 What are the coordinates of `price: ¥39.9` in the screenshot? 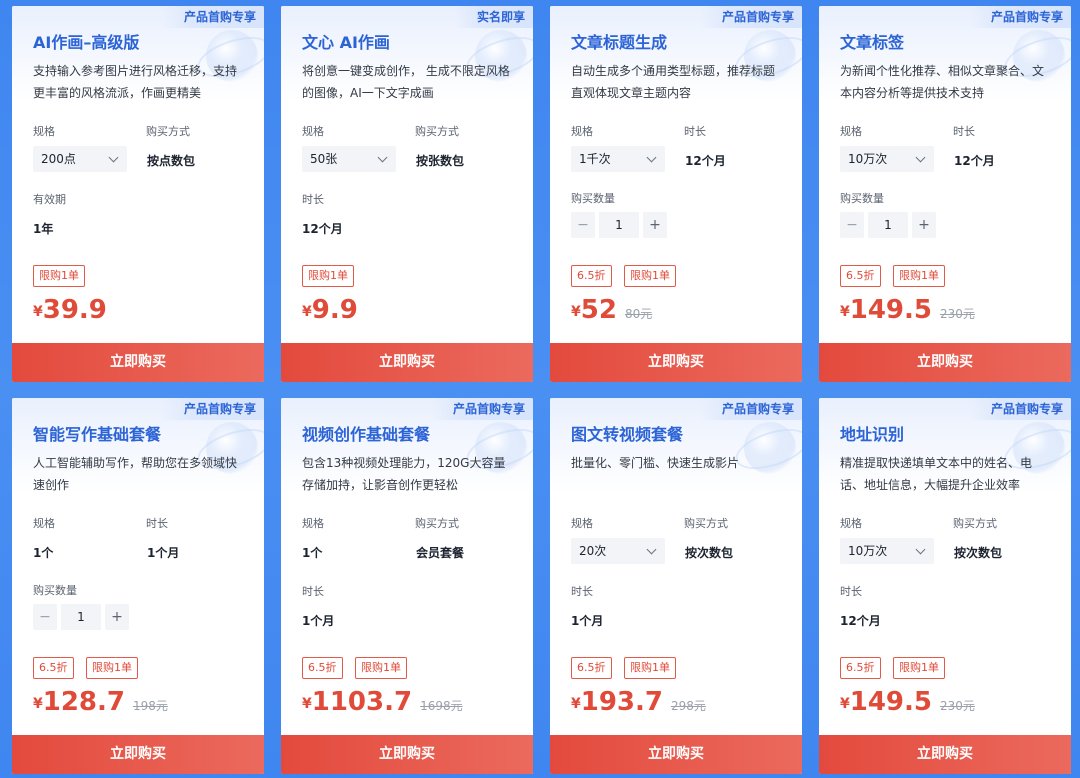 It's located at (70, 310).